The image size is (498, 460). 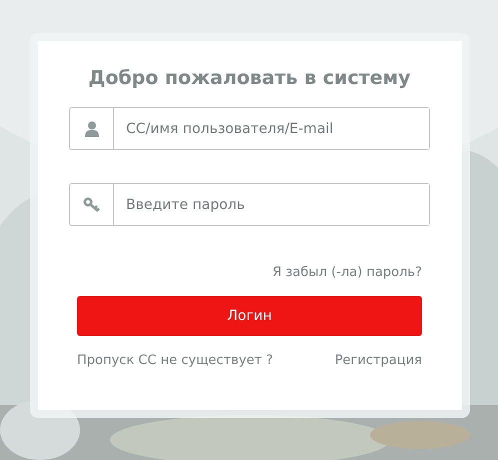 What do you see at coordinates (249, 204) in the screenshot?
I see `password-field: Введите пароль` at bounding box center [249, 204].